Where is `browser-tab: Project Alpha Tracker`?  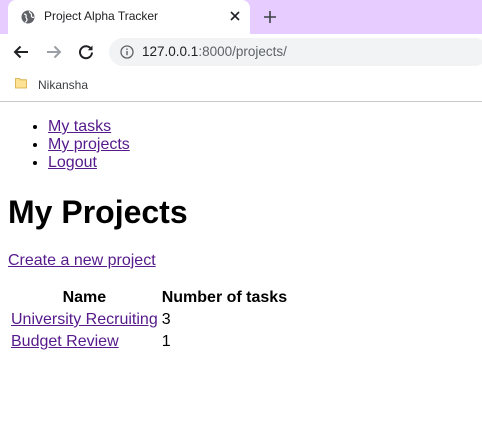
browser-tab: Project Alpha Tracker is located at coordinates (129, 17).